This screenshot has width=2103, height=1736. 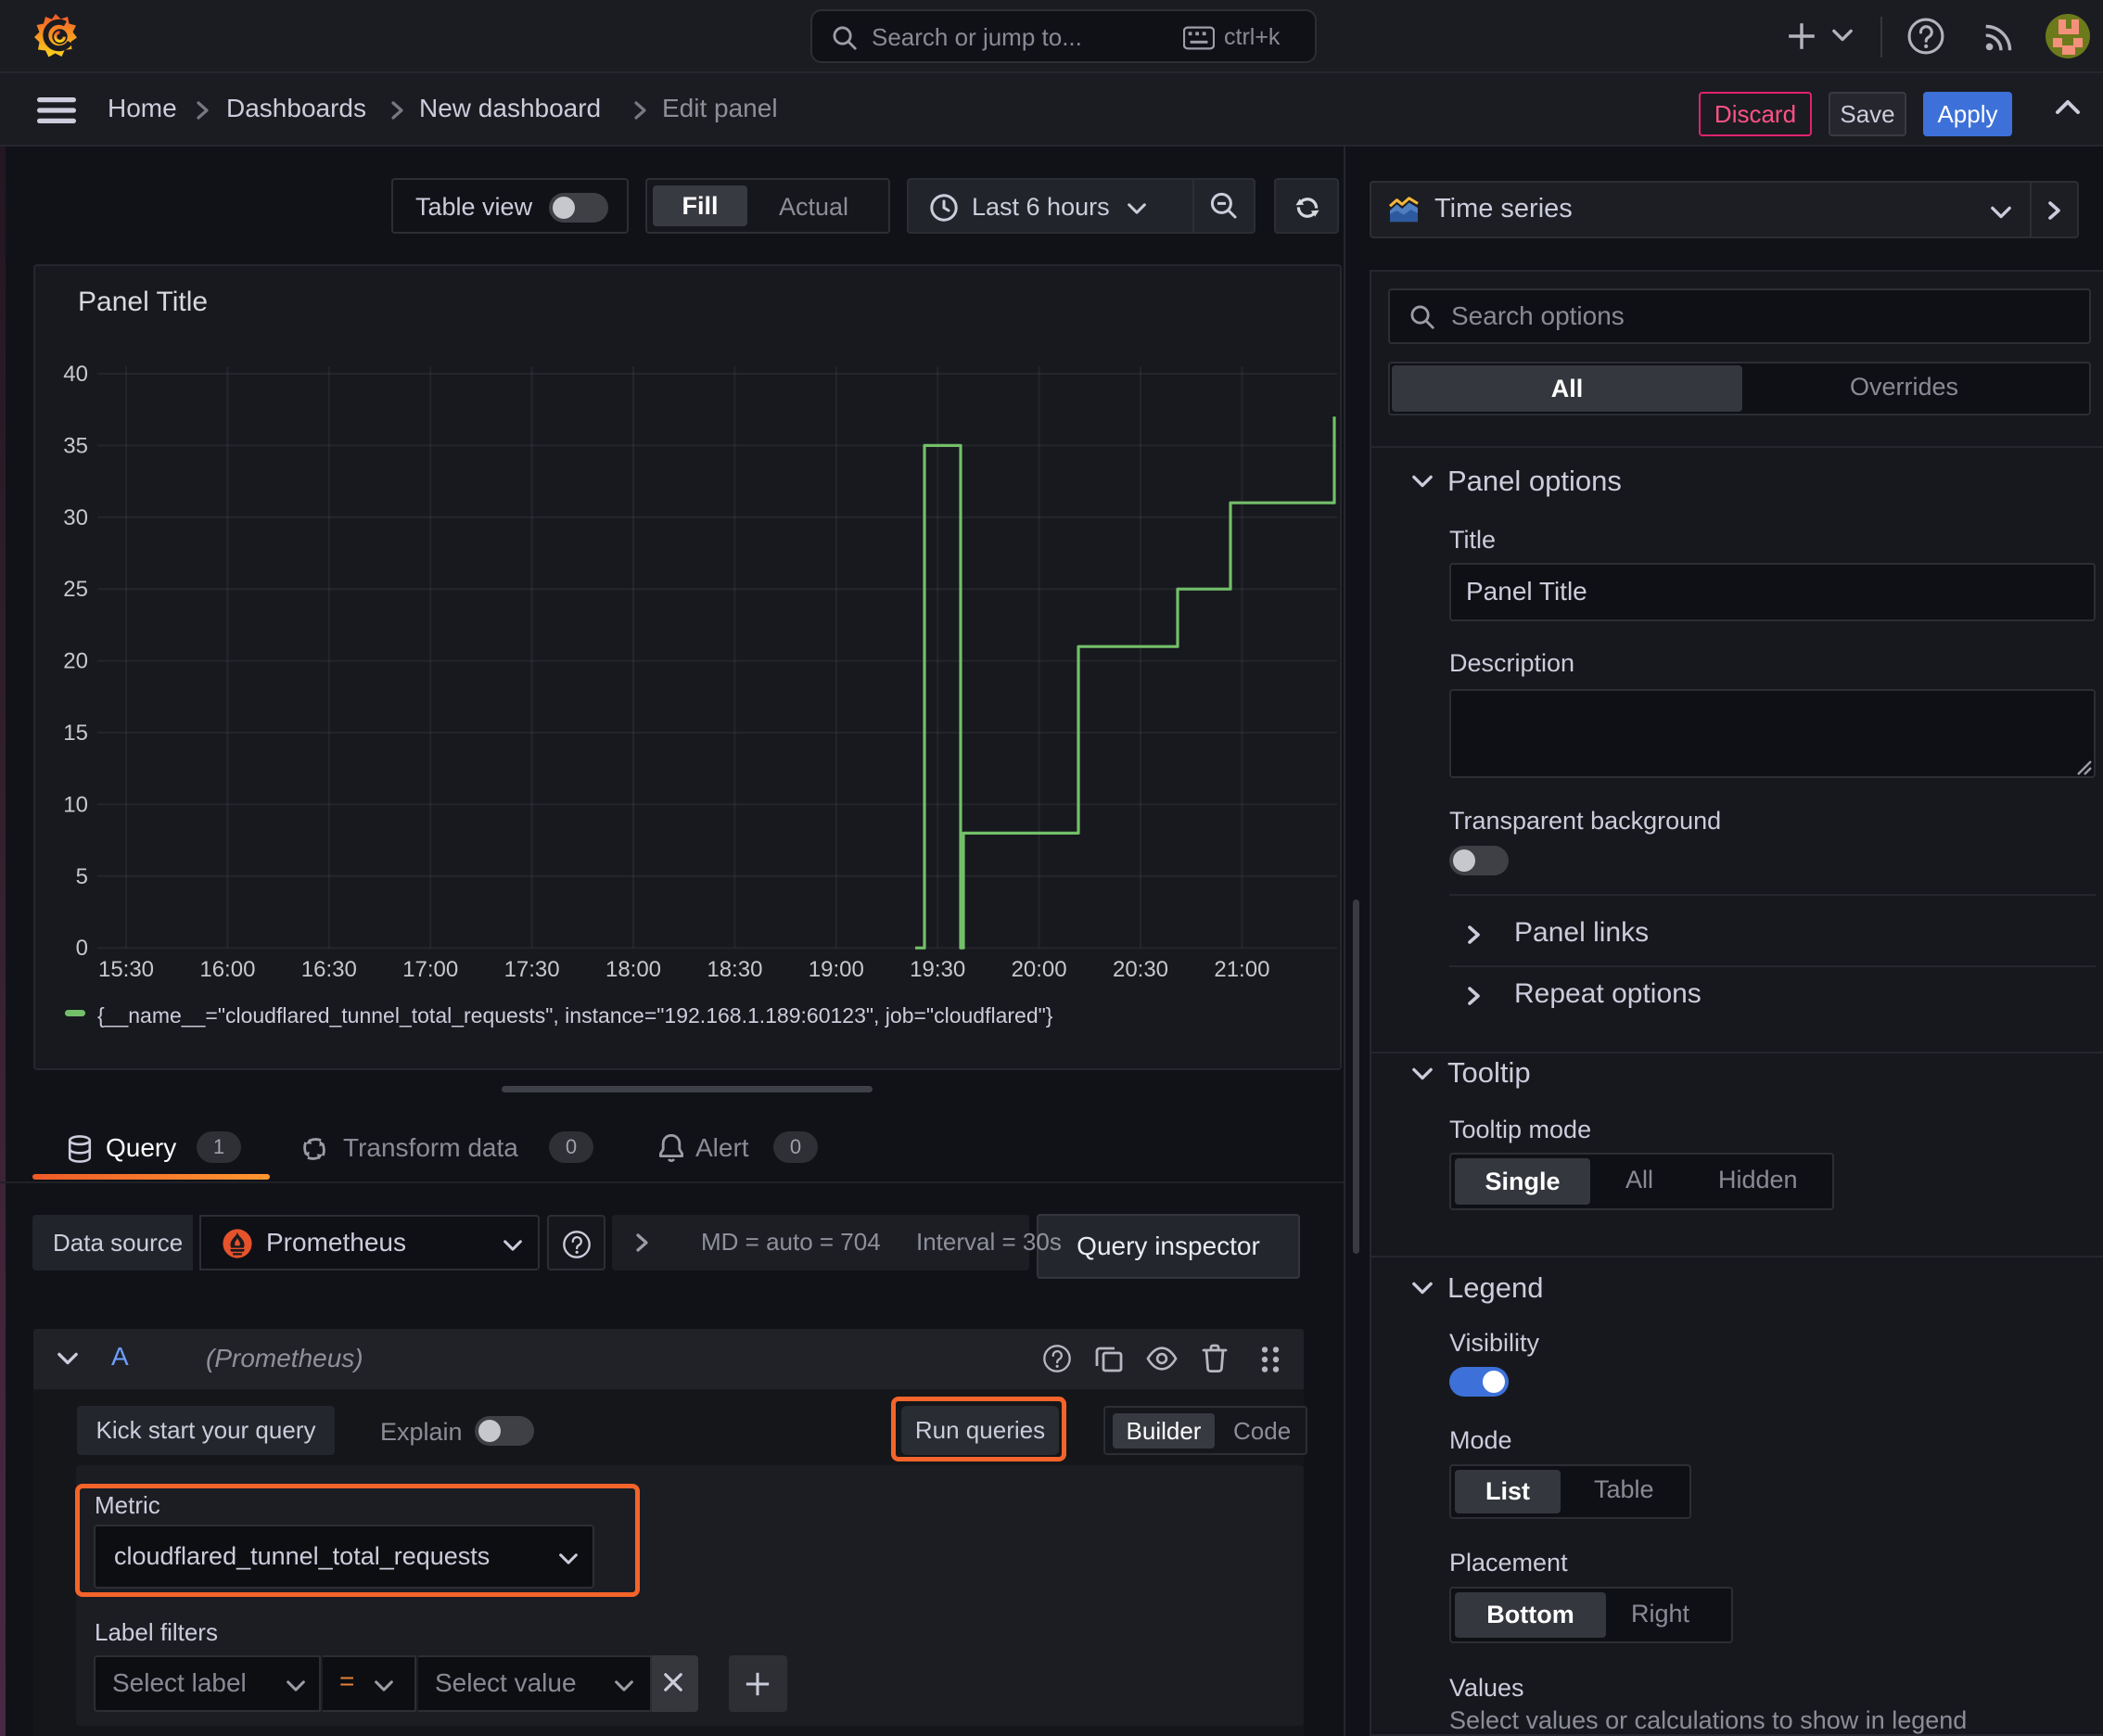 I want to click on svg-text: 20:30, so click(x=1140, y=970).